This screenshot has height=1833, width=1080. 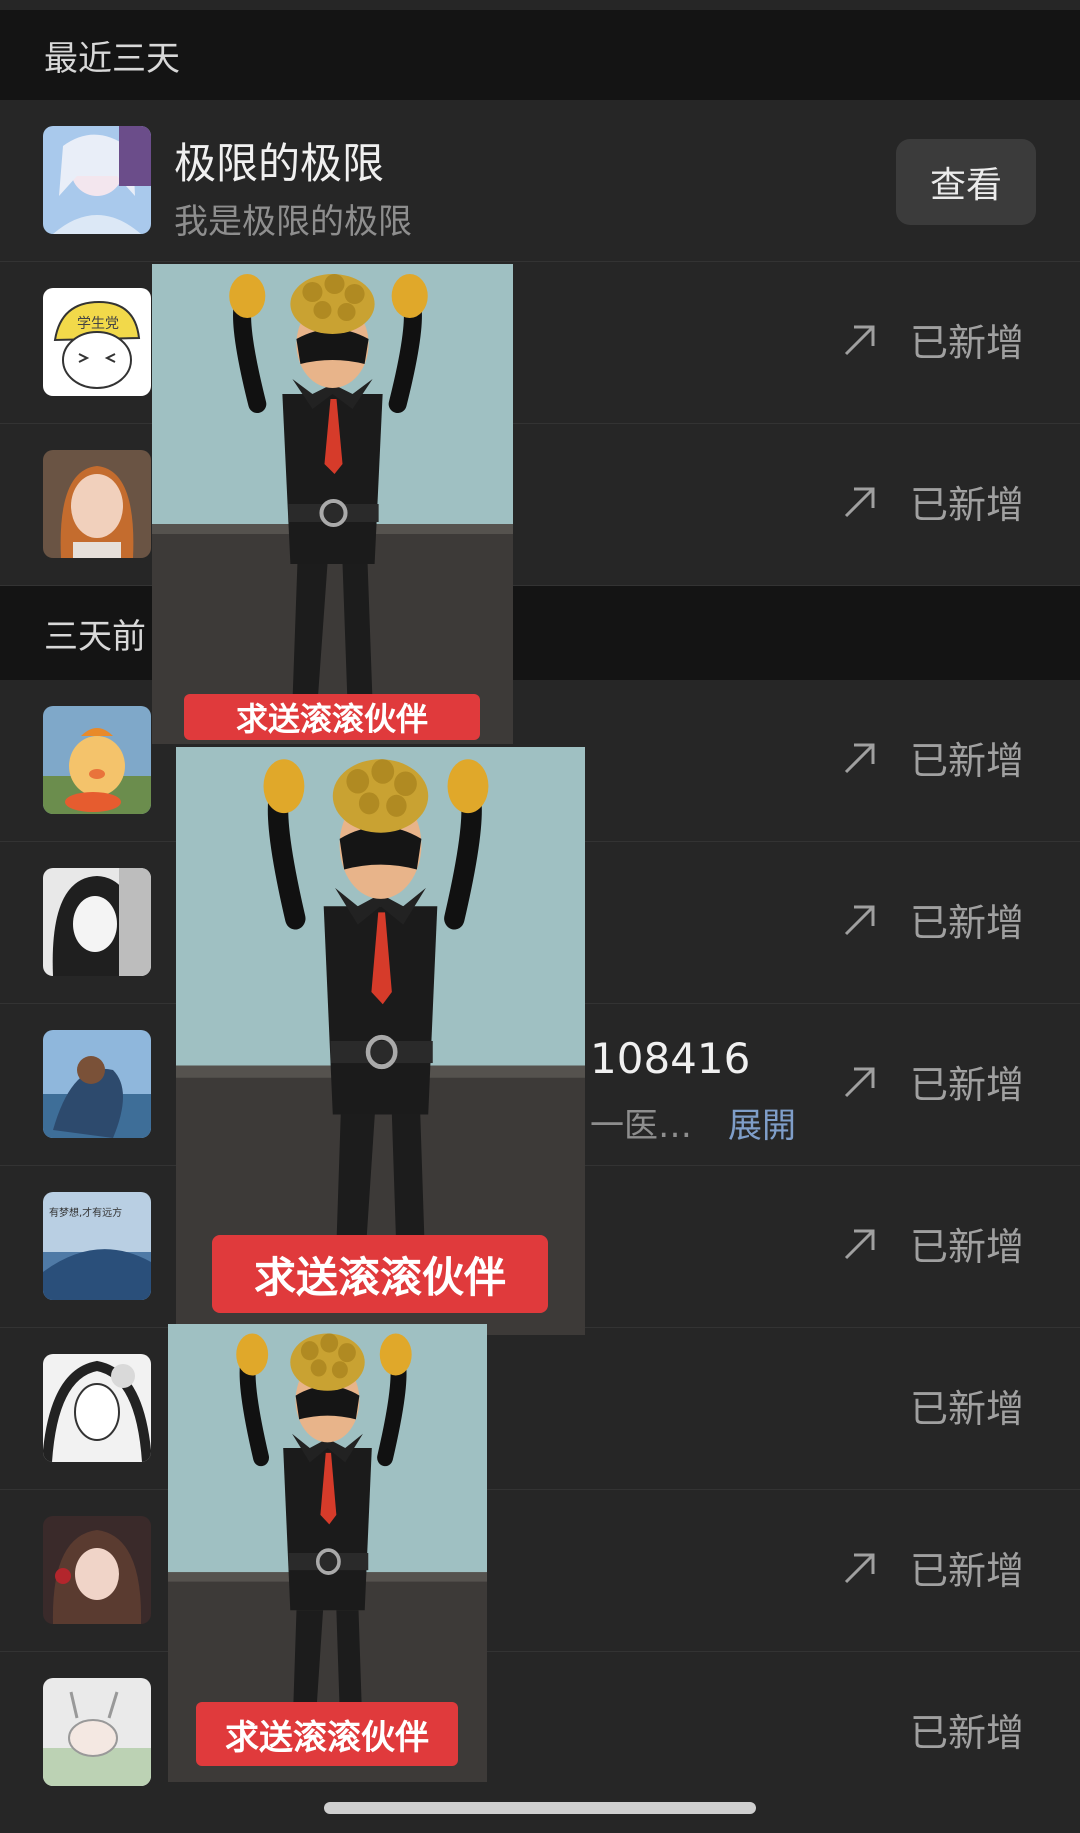 I want to click on avatar-whale-text: 有梦想,才有远方, so click(x=85, y=1212).